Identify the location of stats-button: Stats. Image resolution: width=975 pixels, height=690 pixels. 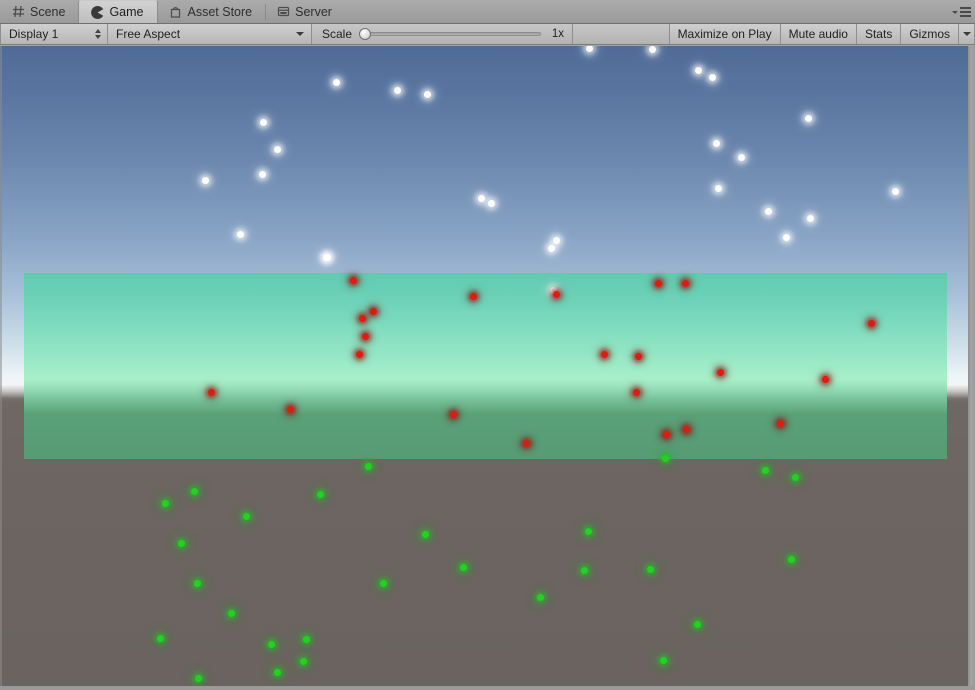
(879, 34).